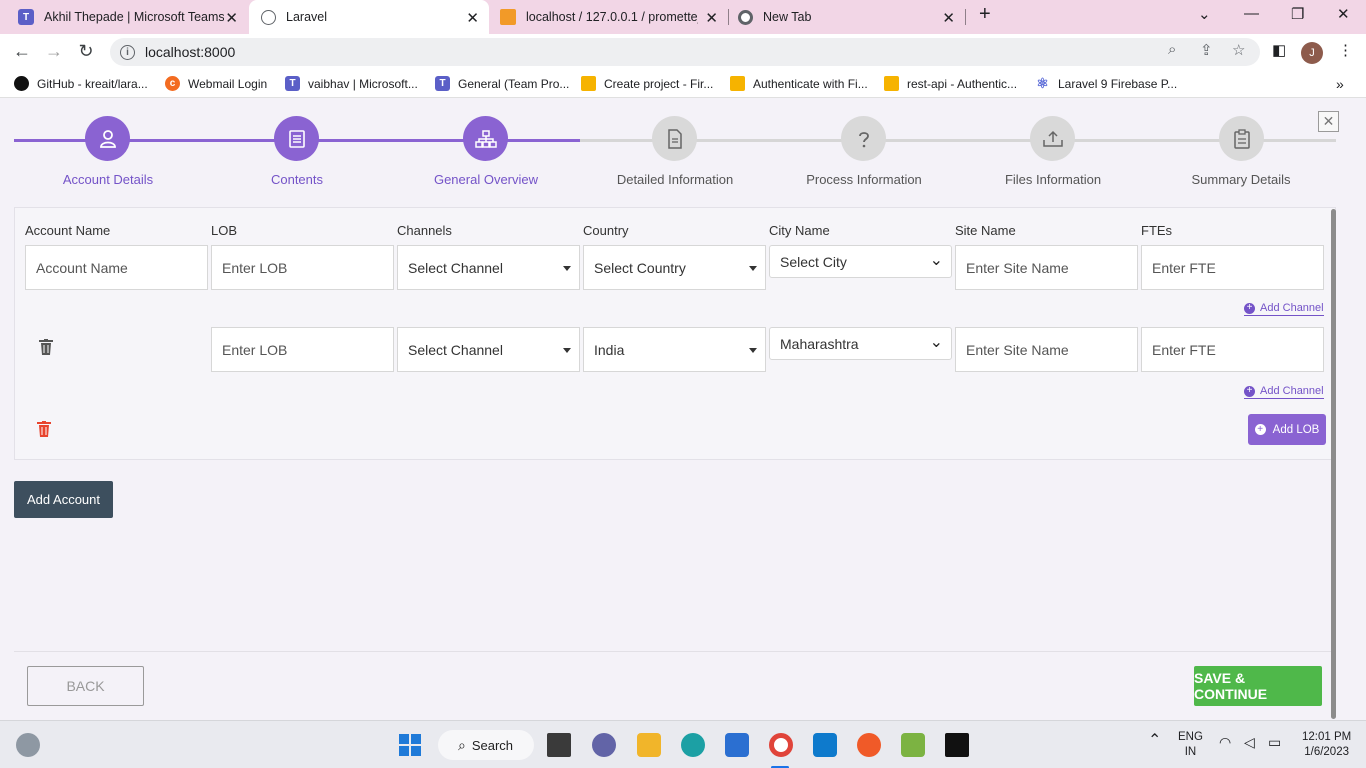  I want to click on clock: 12:01 PM 1/6/2023, so click(1326, 745).